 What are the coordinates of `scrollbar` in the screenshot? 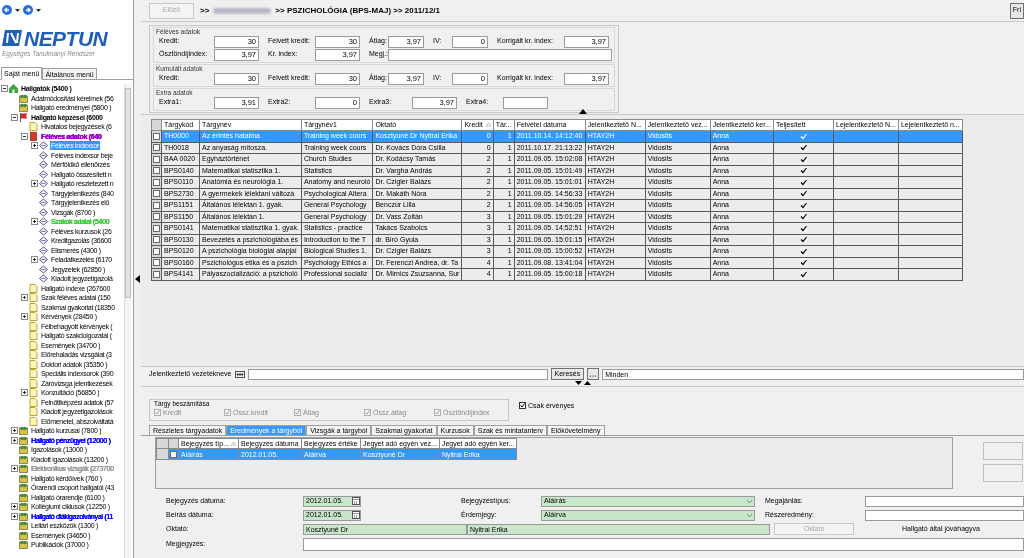 It's located at (127, 321).